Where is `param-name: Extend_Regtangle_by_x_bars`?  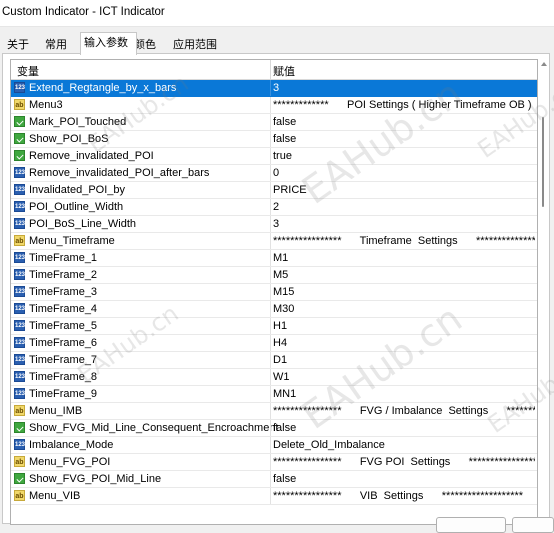
param-name: Extend_Regtangle_by_x_bars is located at coordinates (103, 88).